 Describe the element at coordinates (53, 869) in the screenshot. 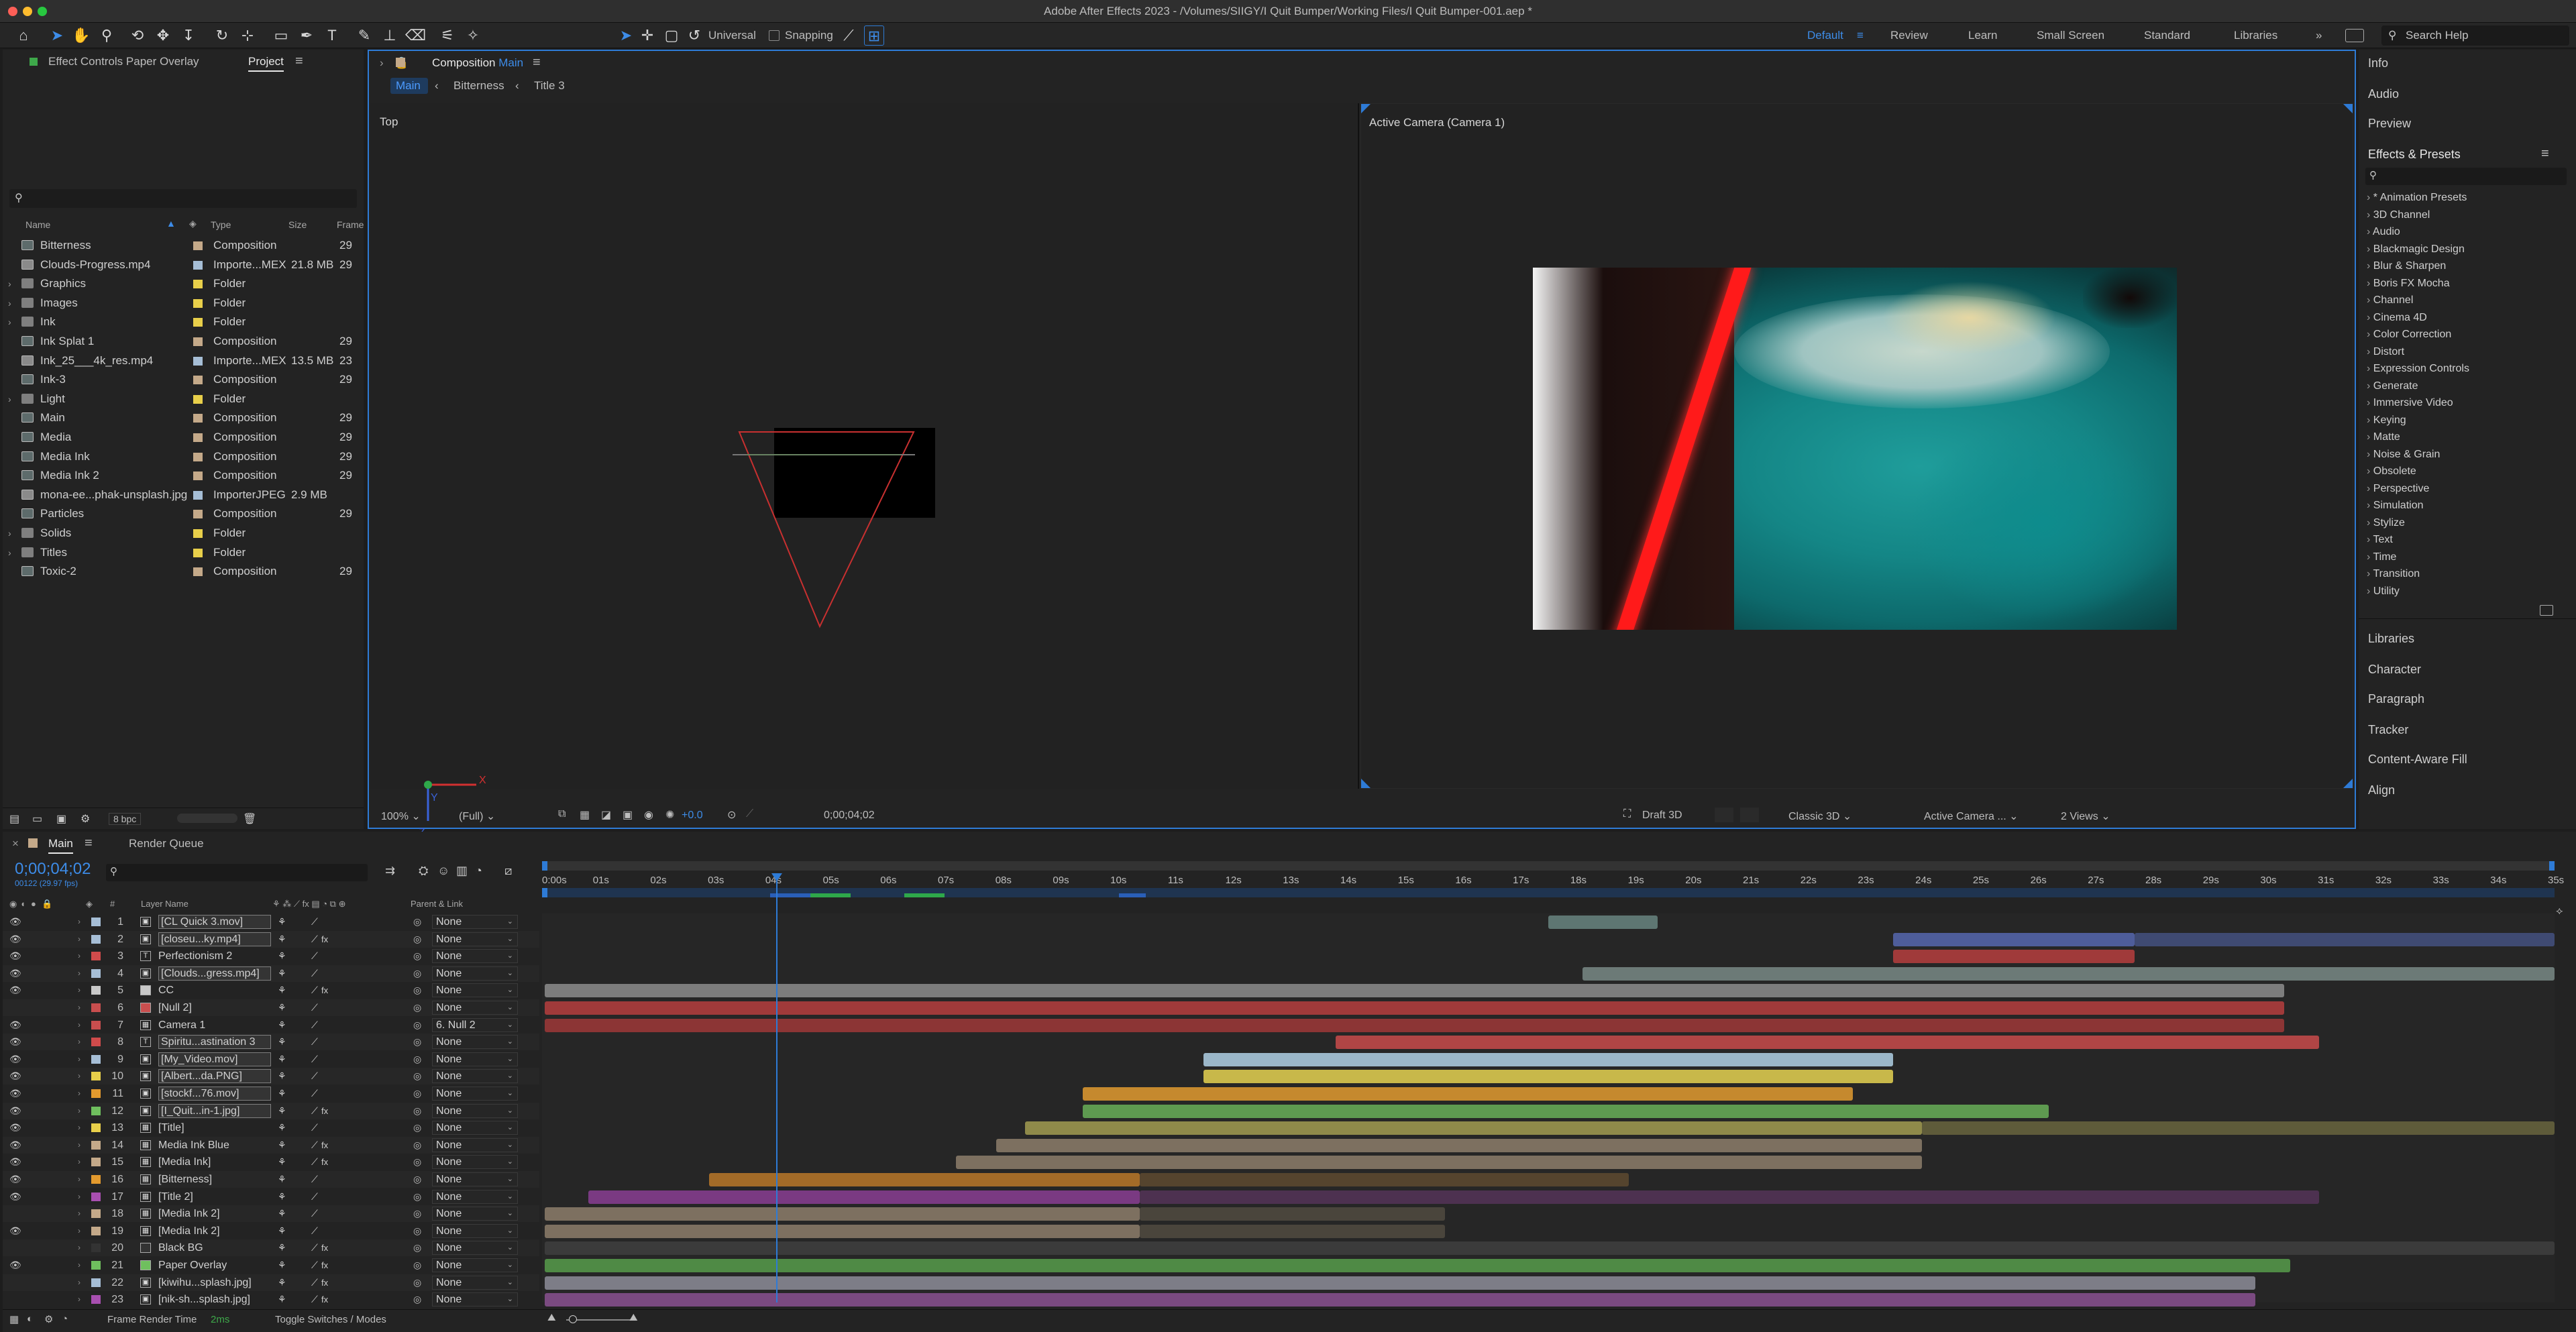

I see `timeline-current-time: 0;00;04;02` at that location.